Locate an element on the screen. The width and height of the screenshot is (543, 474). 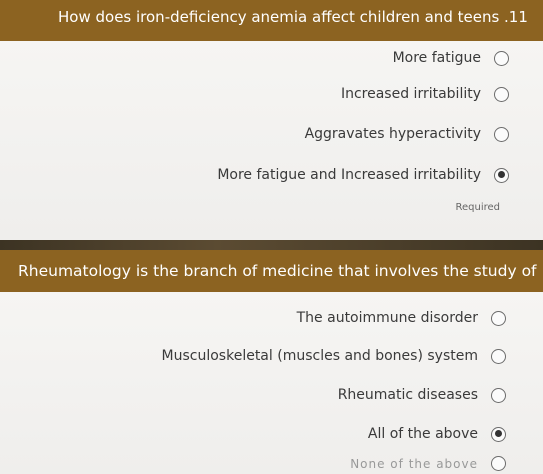
section-divider is located at coordinates (271, 245).